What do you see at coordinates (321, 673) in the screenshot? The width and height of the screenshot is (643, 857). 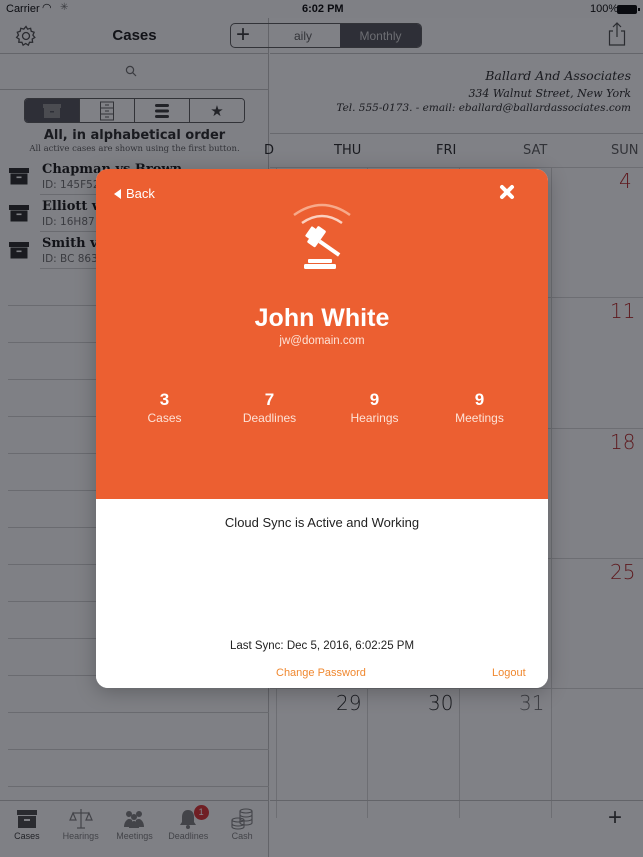 I see `change-password-button: Change Password` at bounding box center [321, 673].